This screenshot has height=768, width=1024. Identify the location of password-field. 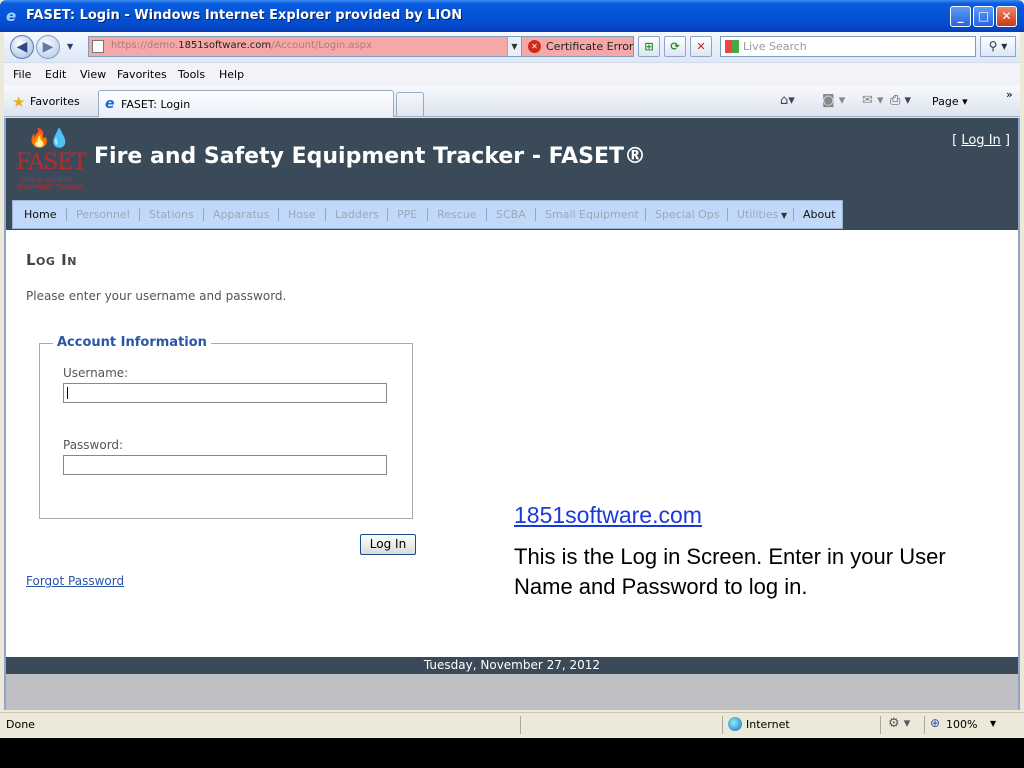
(225, 465).